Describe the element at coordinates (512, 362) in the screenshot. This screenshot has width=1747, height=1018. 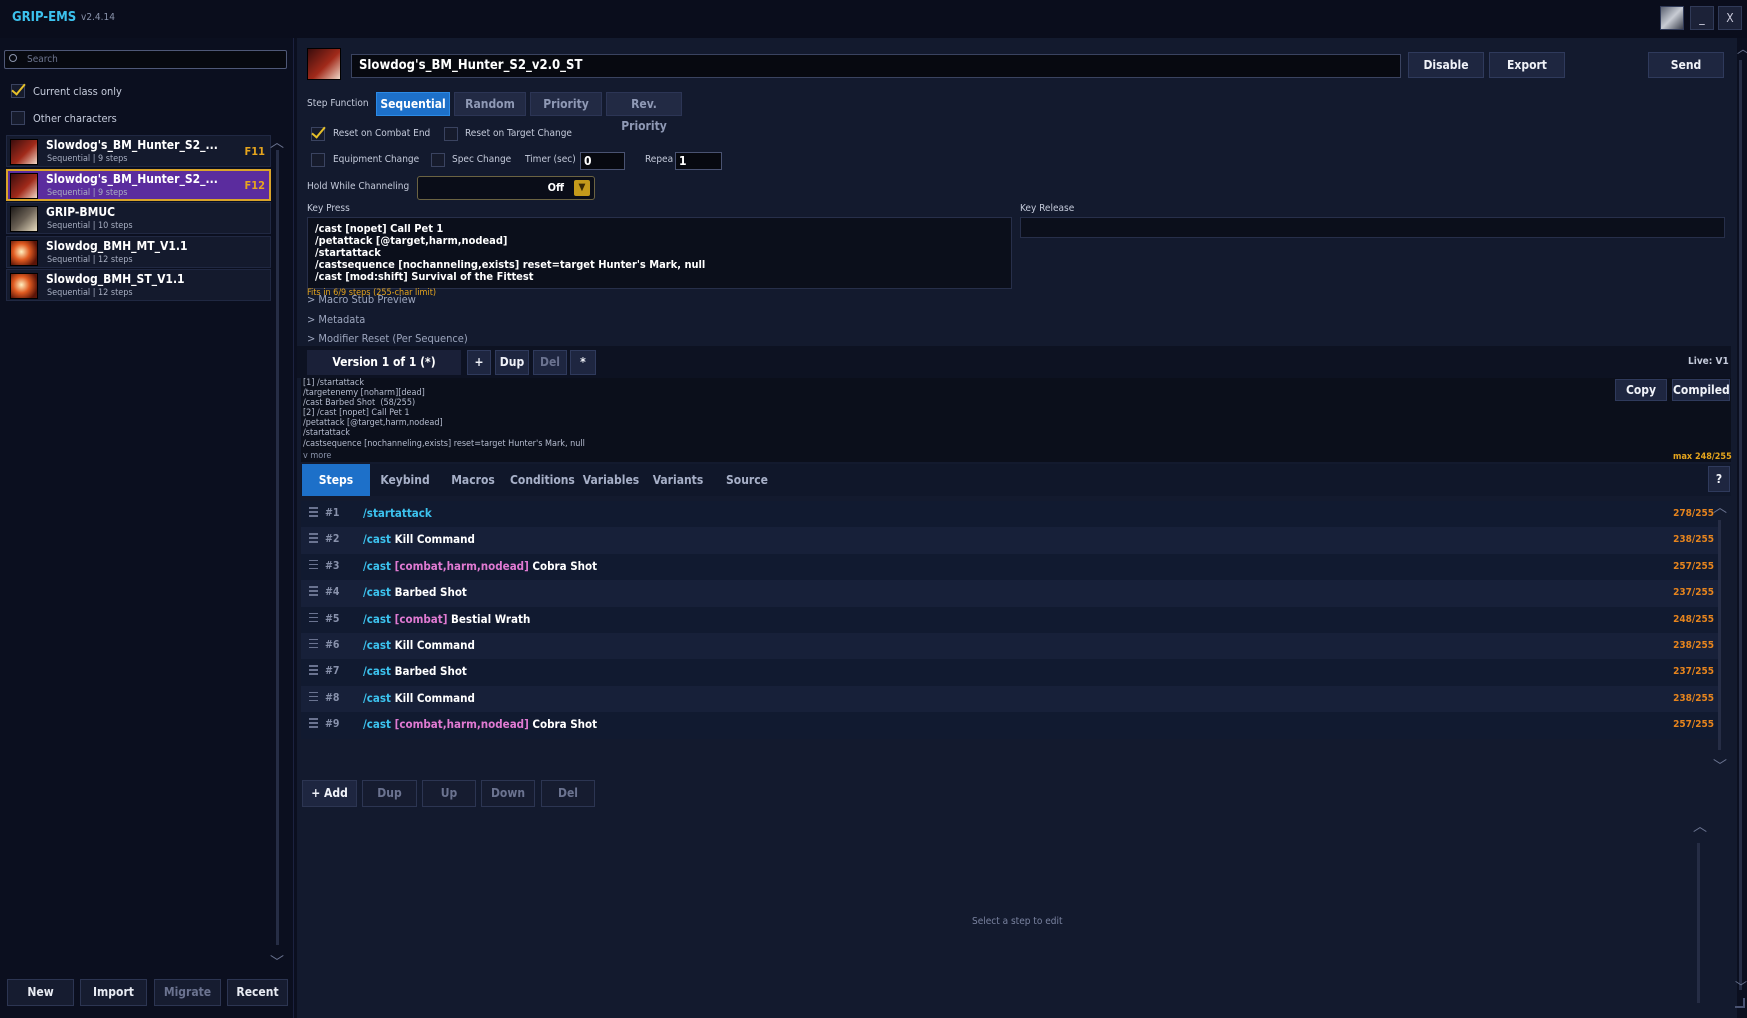
I see `version-dup-button: Dup` at that location.